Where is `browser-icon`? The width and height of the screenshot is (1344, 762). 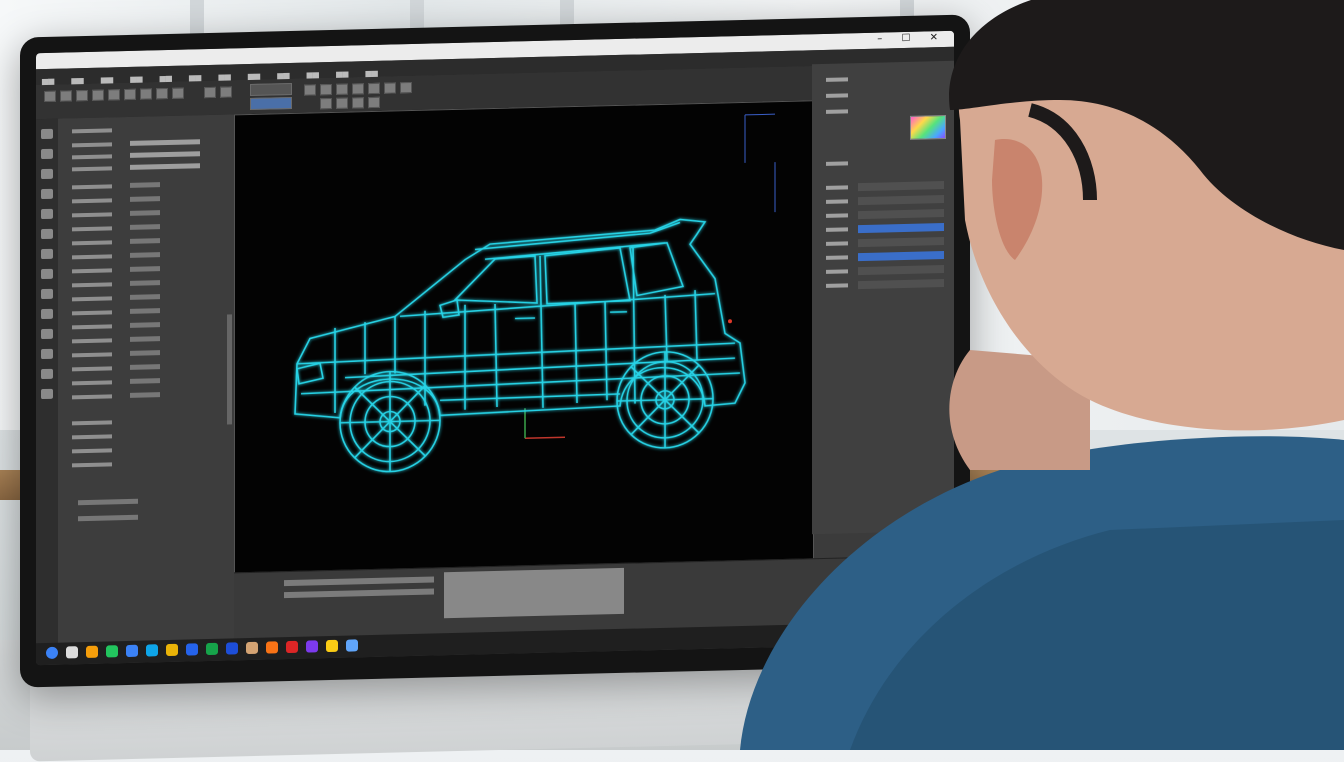 browser-icon is located at coordinates (272, 647).